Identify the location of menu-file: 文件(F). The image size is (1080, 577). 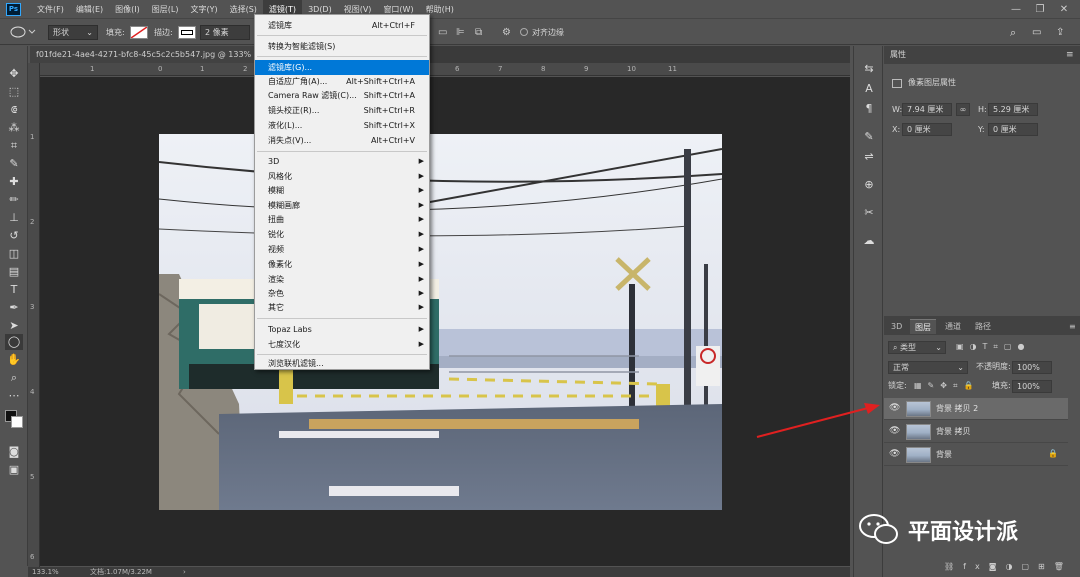
(50, 9).